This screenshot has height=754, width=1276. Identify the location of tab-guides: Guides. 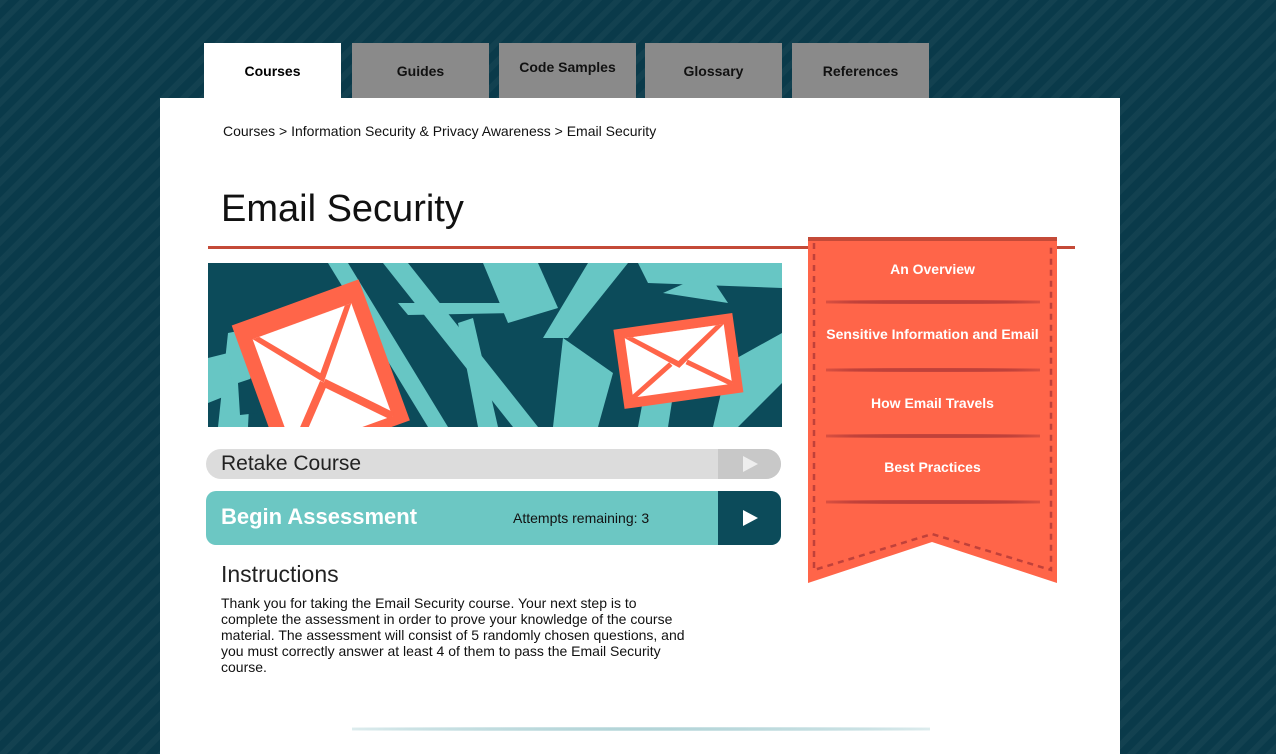
(420, 70).